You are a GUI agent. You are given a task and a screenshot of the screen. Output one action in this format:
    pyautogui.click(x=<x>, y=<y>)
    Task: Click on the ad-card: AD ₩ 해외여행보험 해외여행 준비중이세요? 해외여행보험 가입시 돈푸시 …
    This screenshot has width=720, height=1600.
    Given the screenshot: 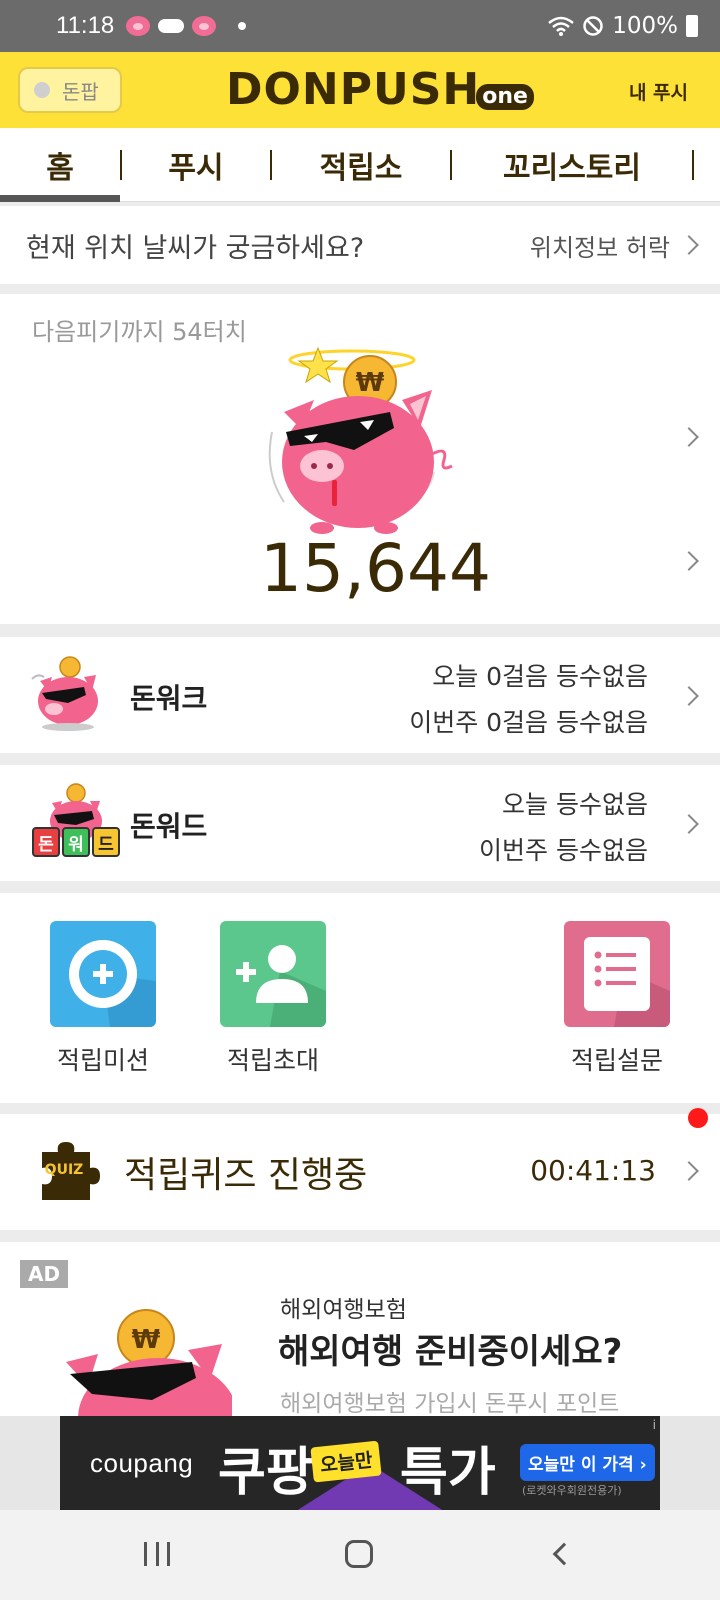 What is the action you would take?
    pyautogui.click(x=360, y=1329)
    